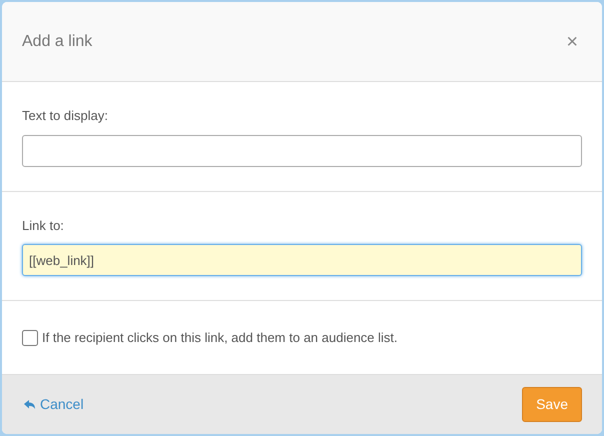  What do you see at coordinates (220, 337) in the screenshot?
I see `checkbox-label: If the recipient clicks on this link, add them to an audience list.` at bounding box center [220, 337].